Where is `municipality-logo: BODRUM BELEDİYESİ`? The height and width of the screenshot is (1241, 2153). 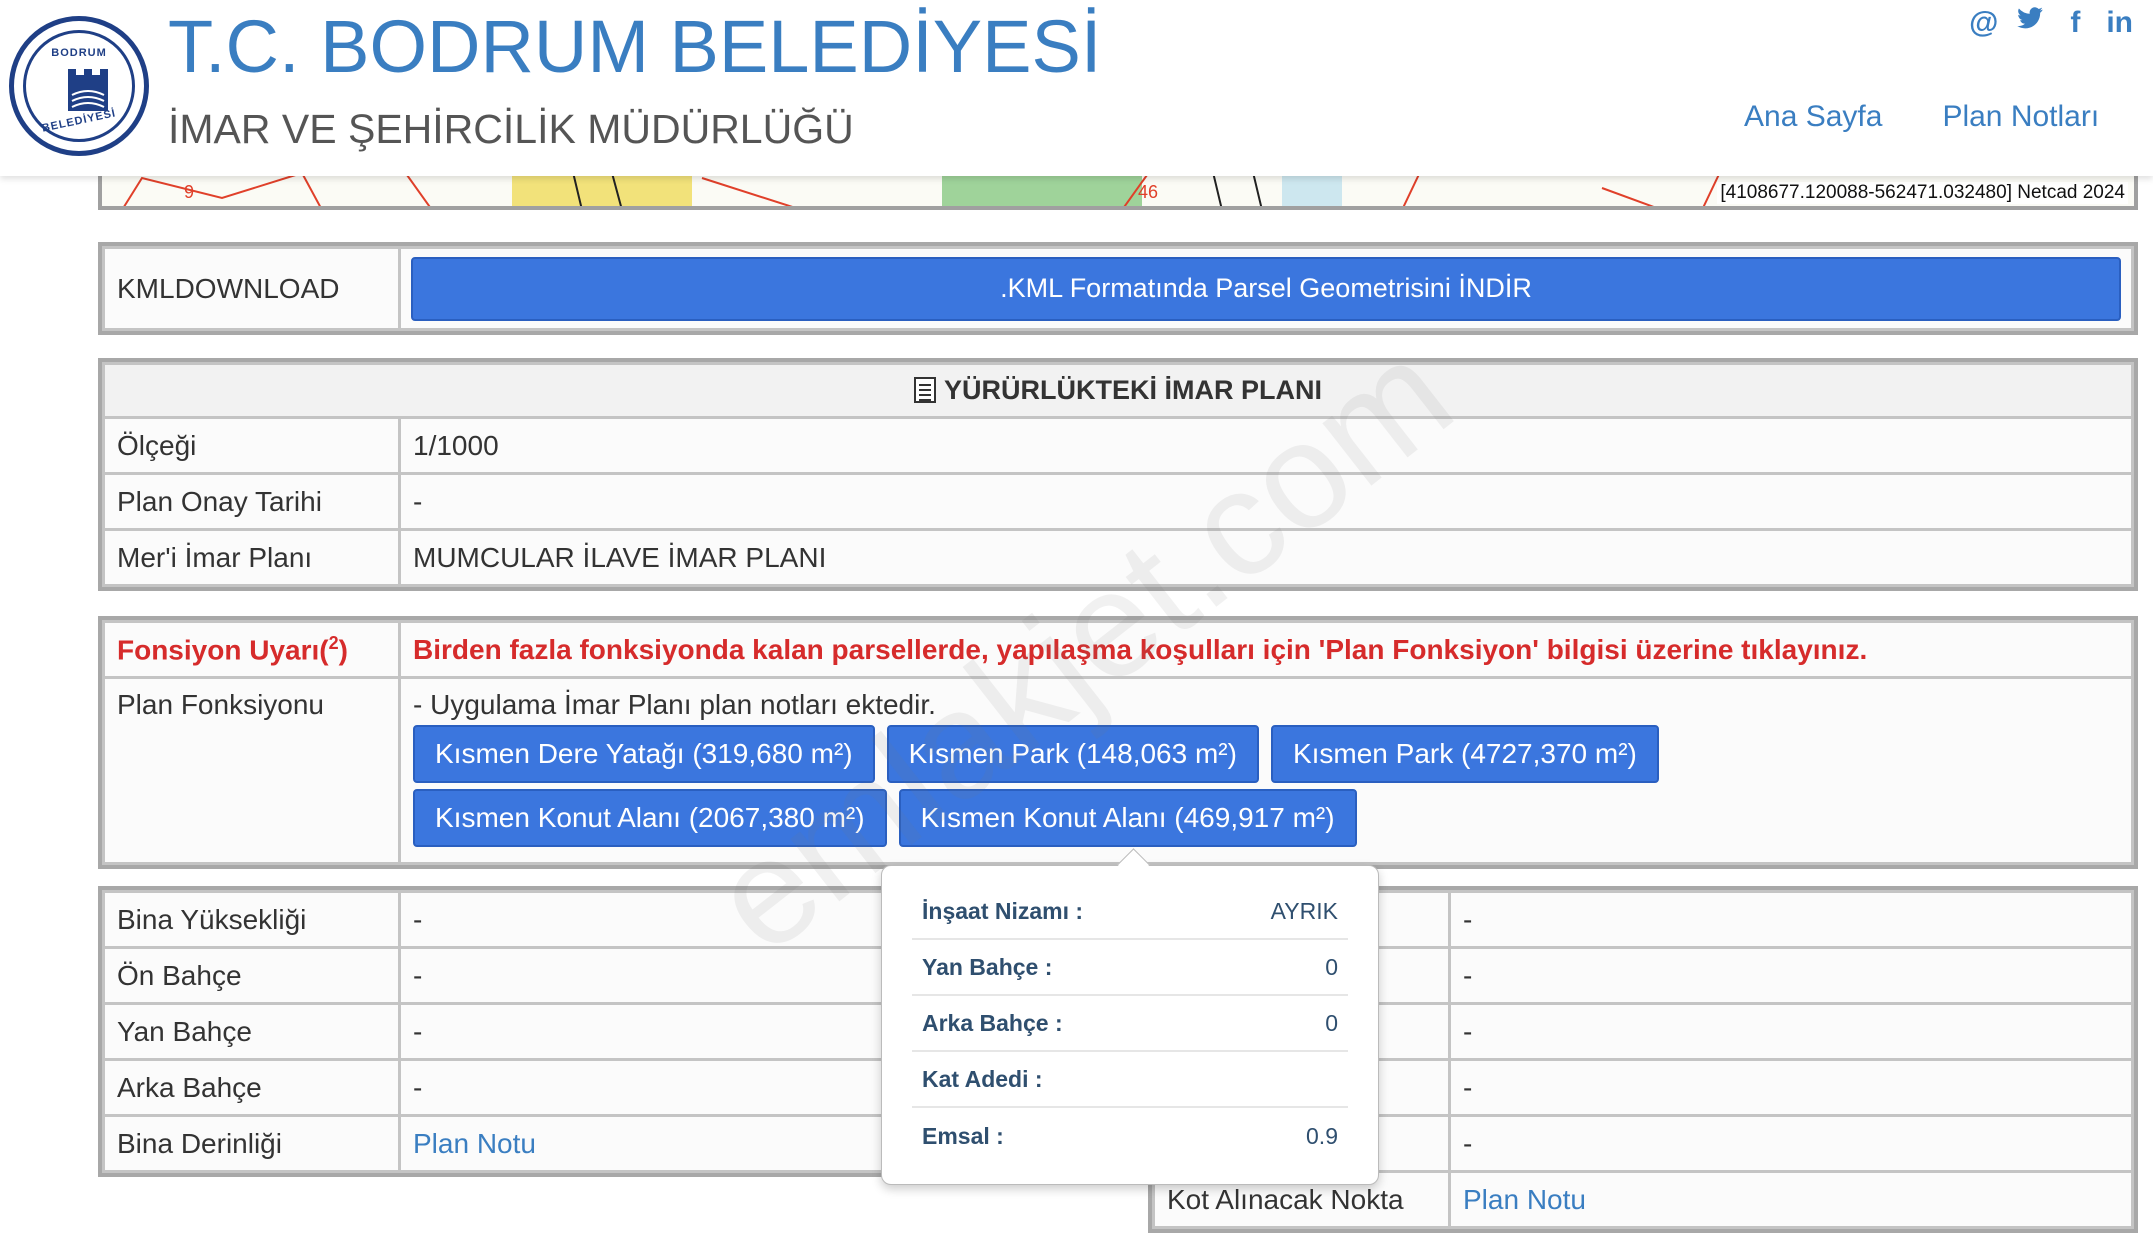 municipality-logo: BODRUM BELEDİYESİ is located at coordinates (79, 86).